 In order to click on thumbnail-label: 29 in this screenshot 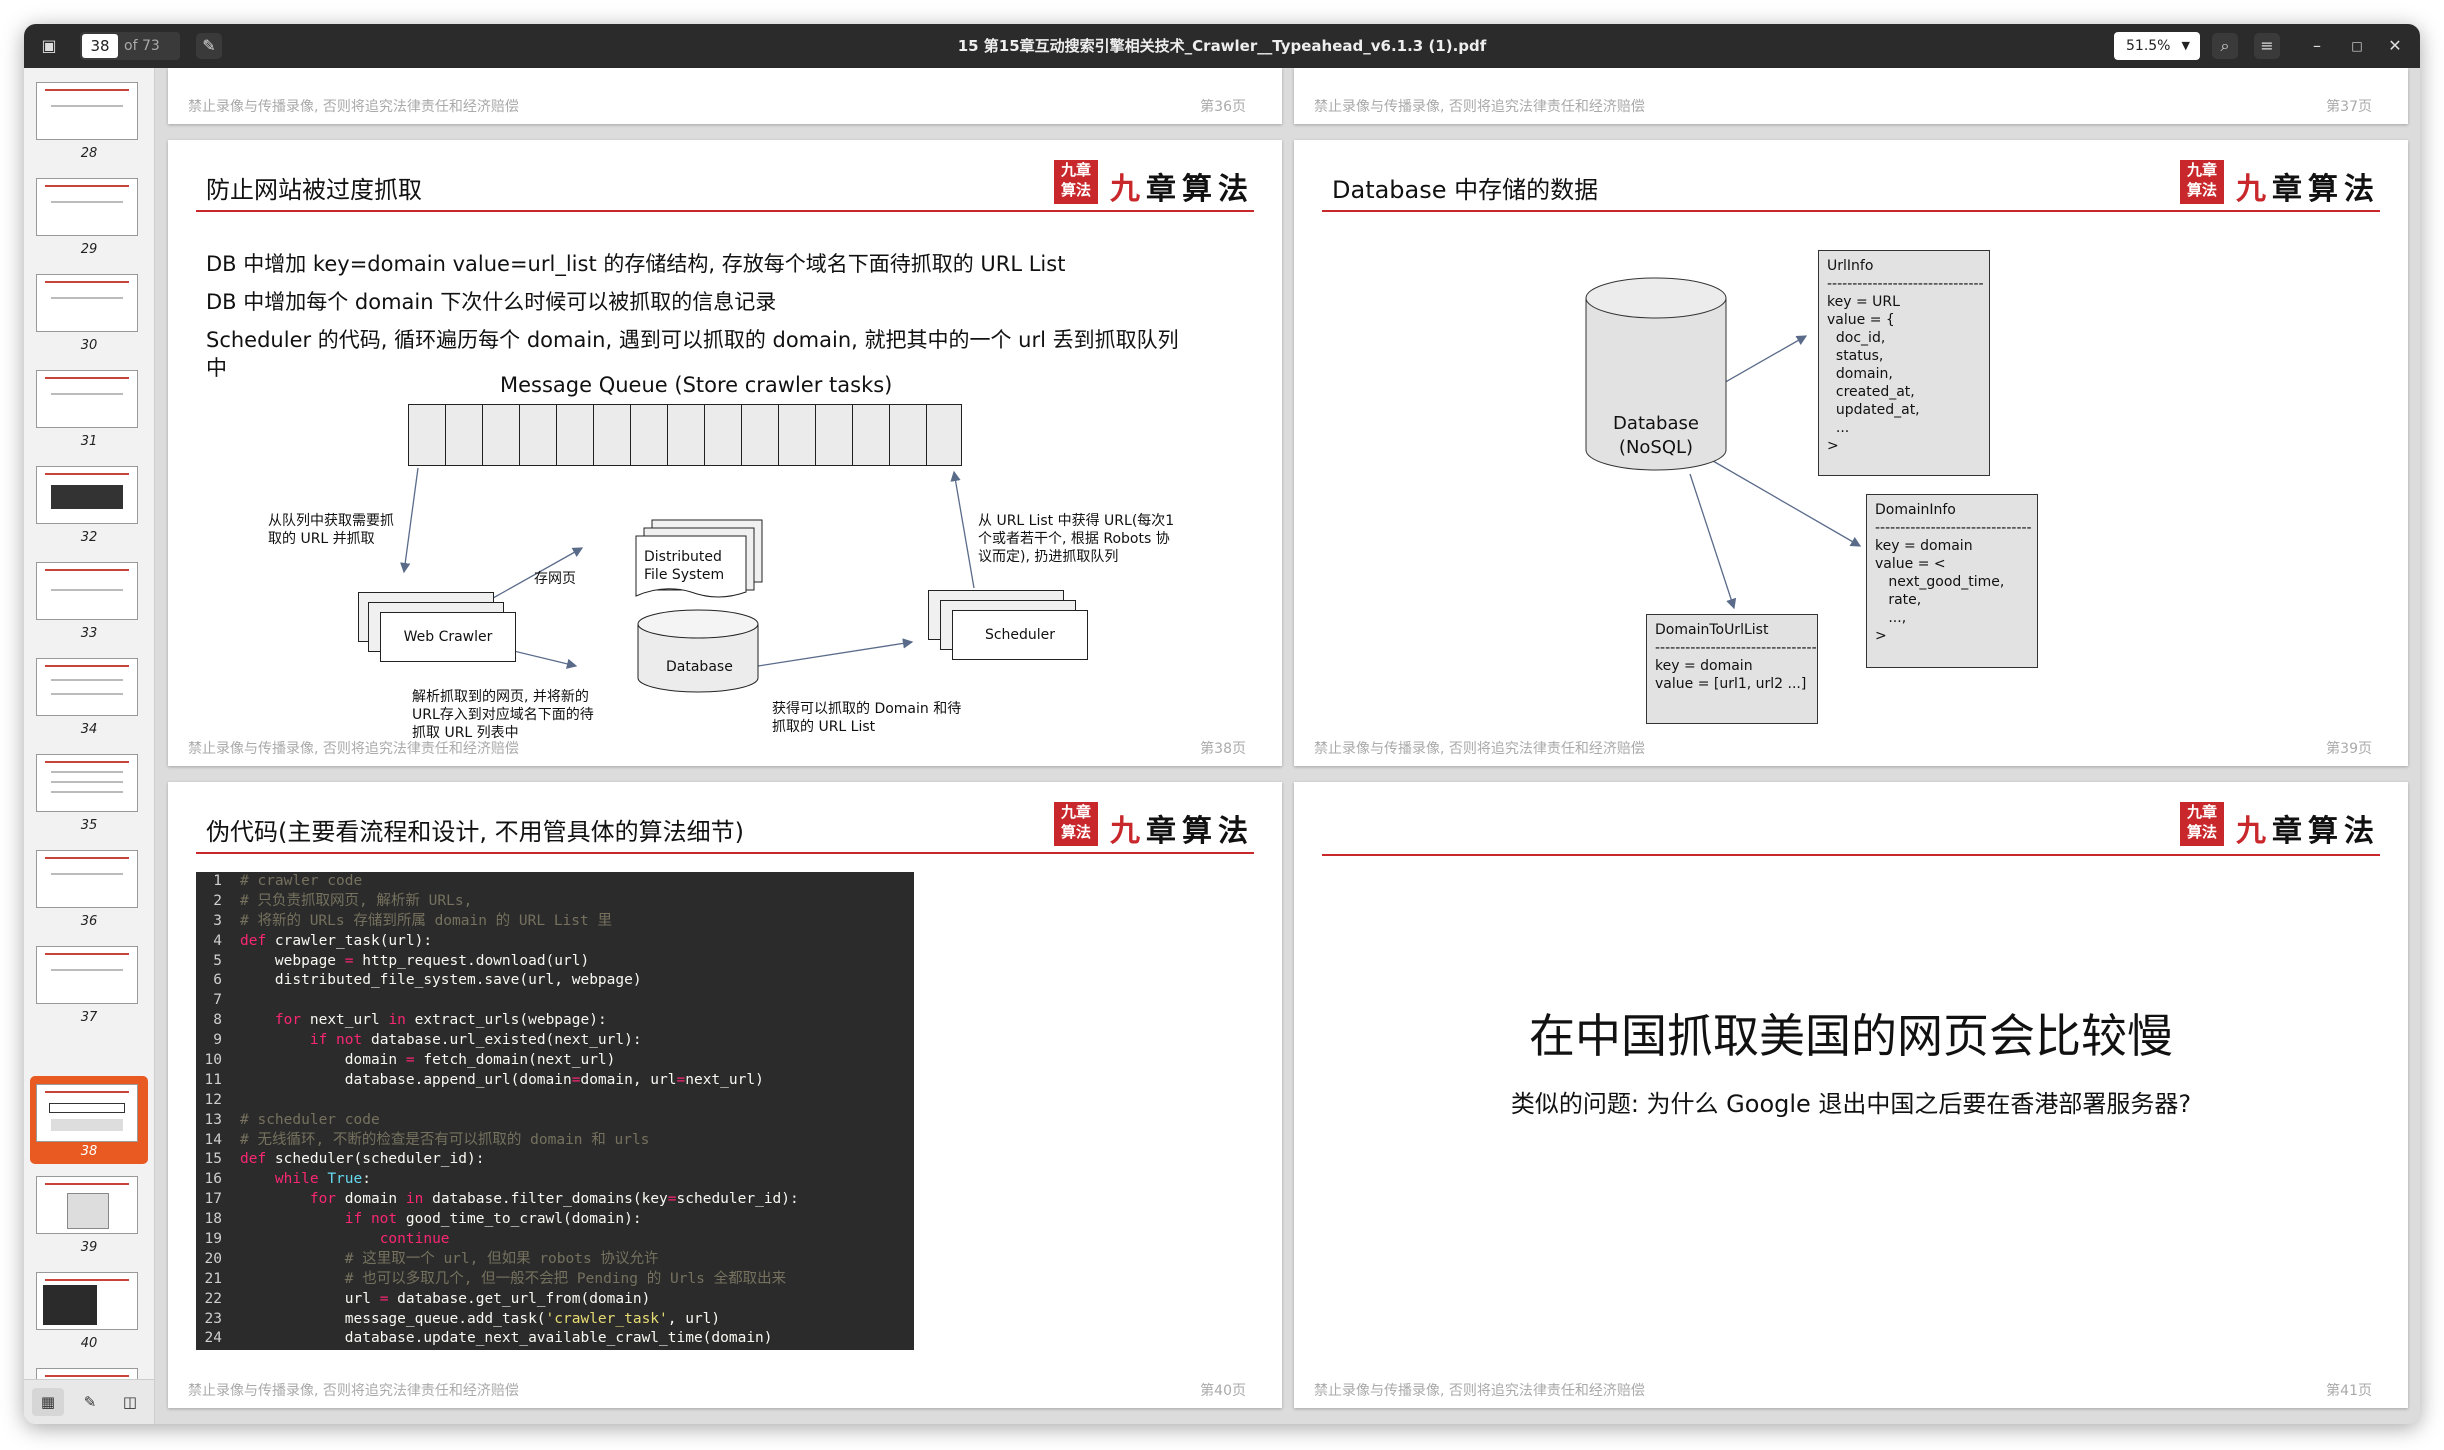, I will do `click(89, 249)`.